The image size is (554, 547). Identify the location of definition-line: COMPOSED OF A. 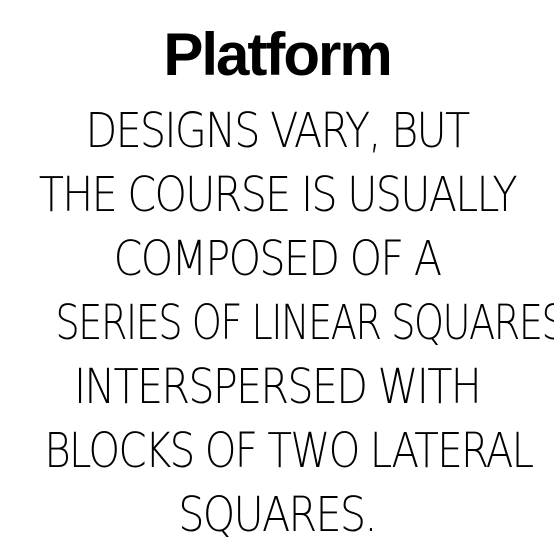
(277, 259).